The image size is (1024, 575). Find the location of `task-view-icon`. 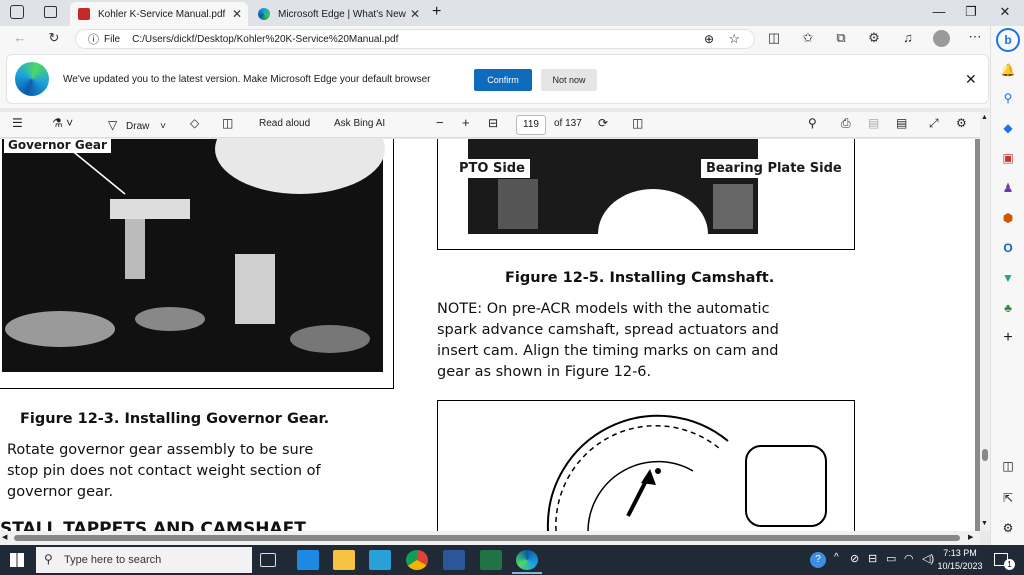

task-view-icon is located at coordinates (268, 560).